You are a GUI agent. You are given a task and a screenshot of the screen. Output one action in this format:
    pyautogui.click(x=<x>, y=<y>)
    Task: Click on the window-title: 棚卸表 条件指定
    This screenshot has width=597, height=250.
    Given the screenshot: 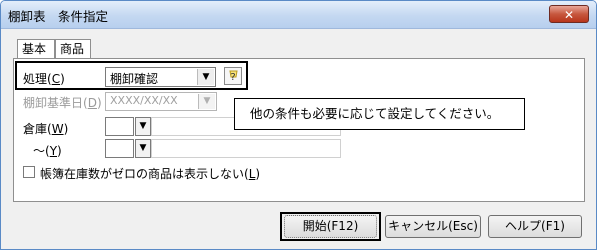 What is the action you would take?
    pyautogui.click(x=58, y=16)
    